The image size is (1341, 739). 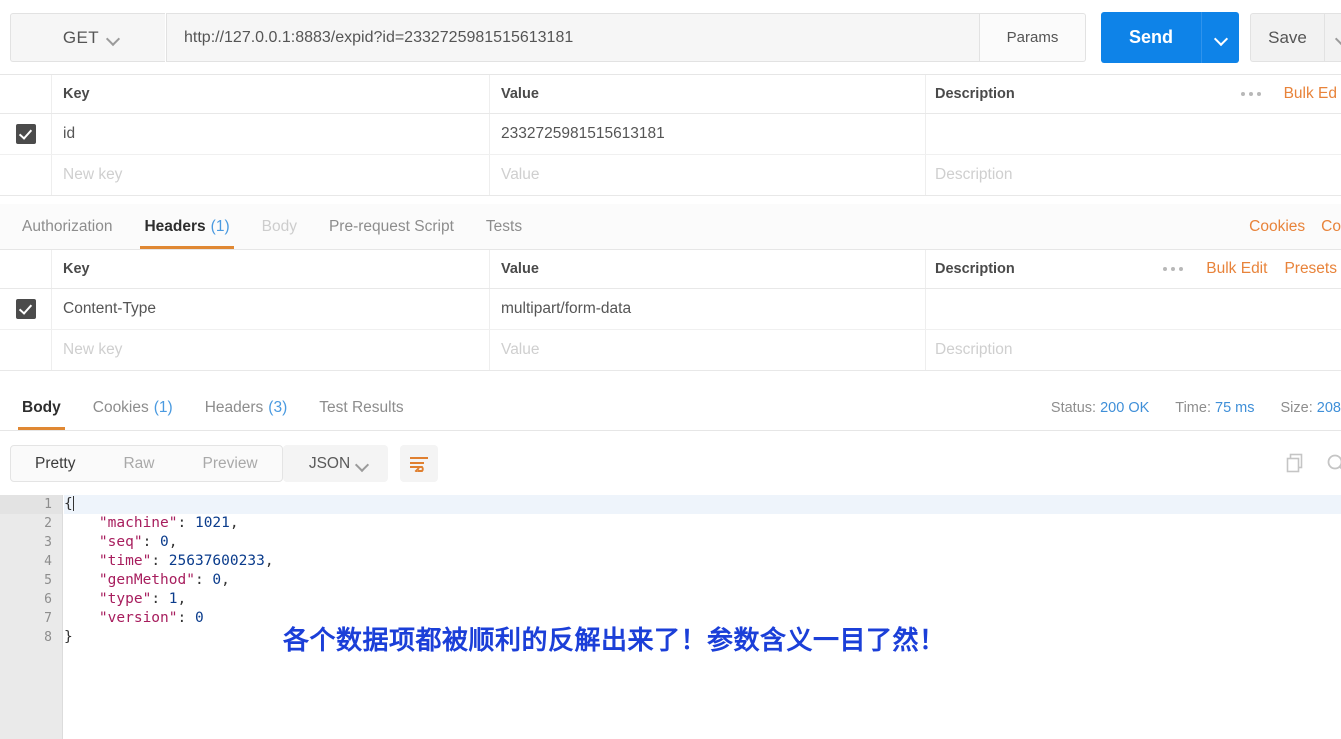 What do you see at coordinates (1332, 37) in the screenshot?
I see `save-options-button` at bounding box center [1332, 37].